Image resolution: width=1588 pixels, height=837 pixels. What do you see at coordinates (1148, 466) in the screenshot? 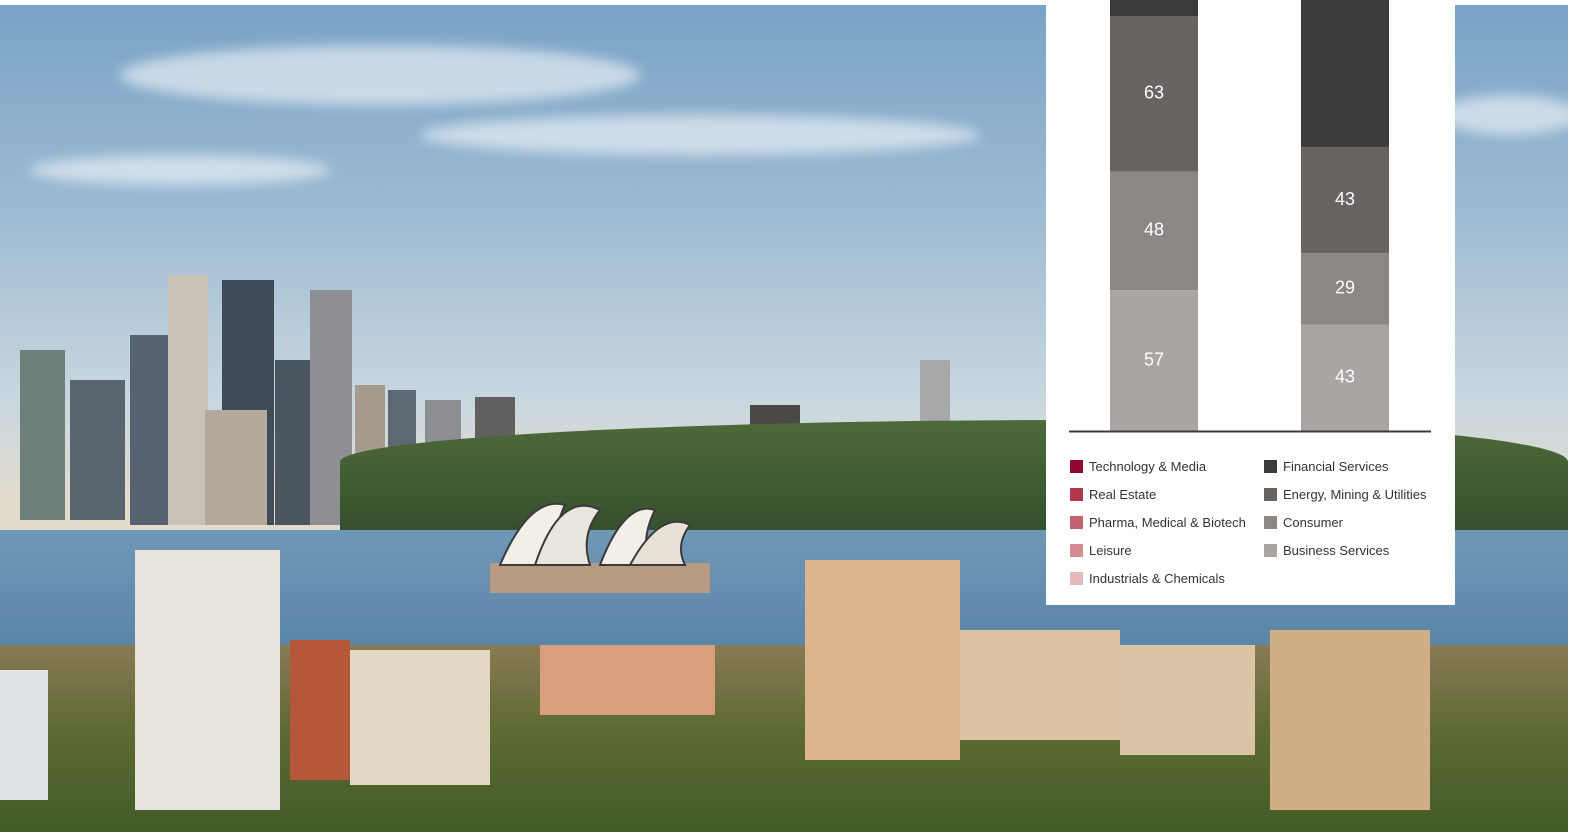
I see `legend-label: Technology & Media` at bounding box center [1148, 466].